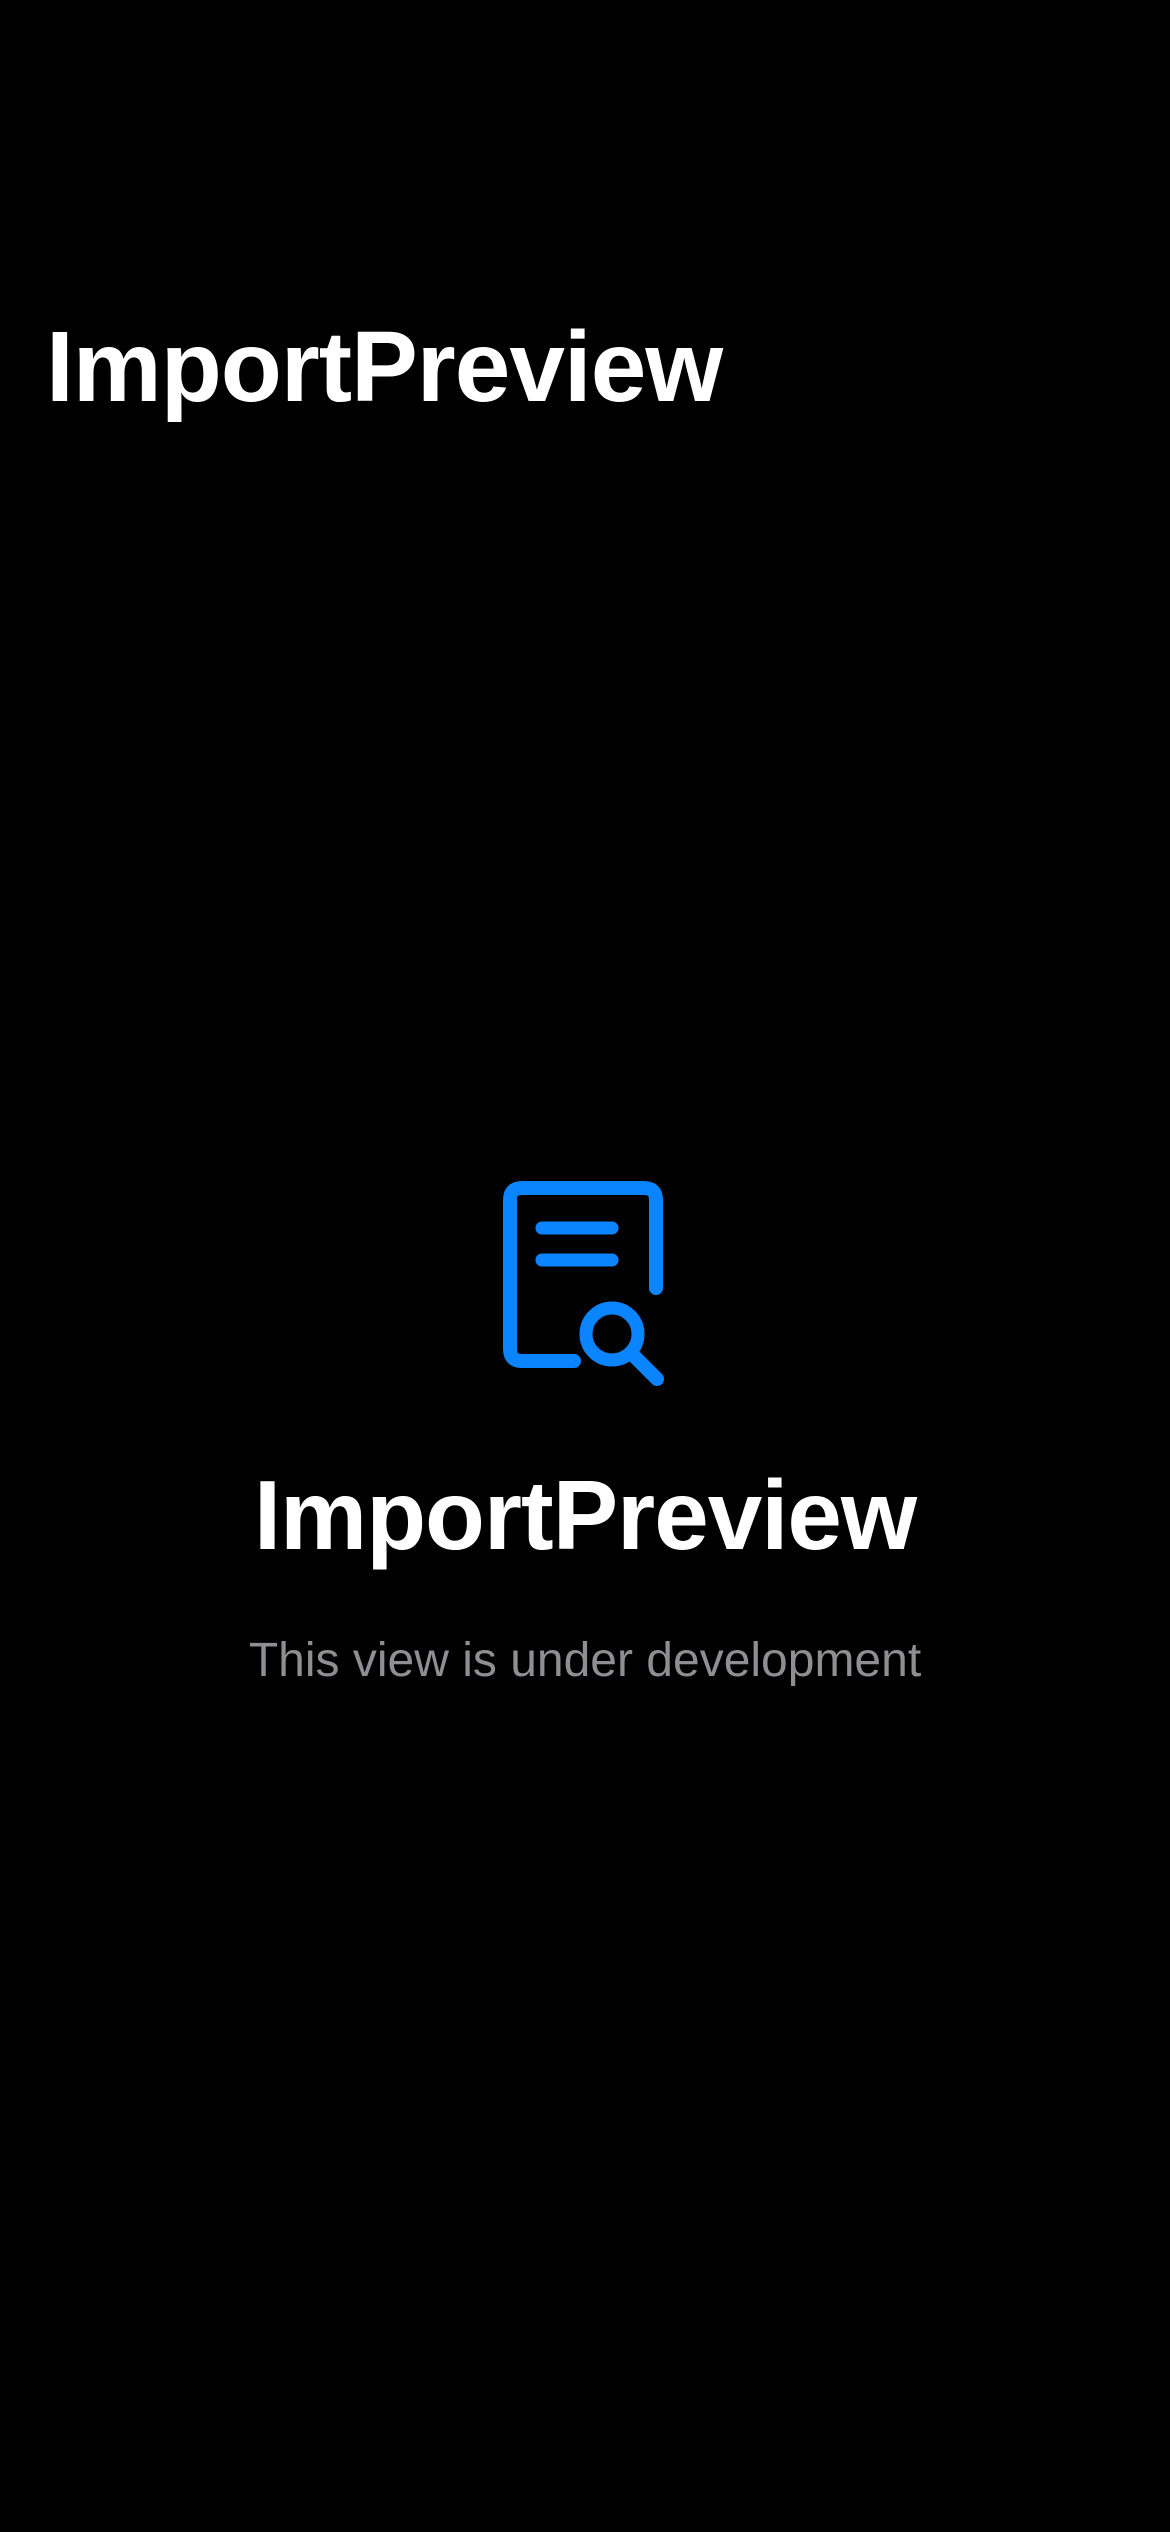 The height and width of the screenshot is (2532, 1170). I want to click on page-title: ImportPreview, so click(384, 367).